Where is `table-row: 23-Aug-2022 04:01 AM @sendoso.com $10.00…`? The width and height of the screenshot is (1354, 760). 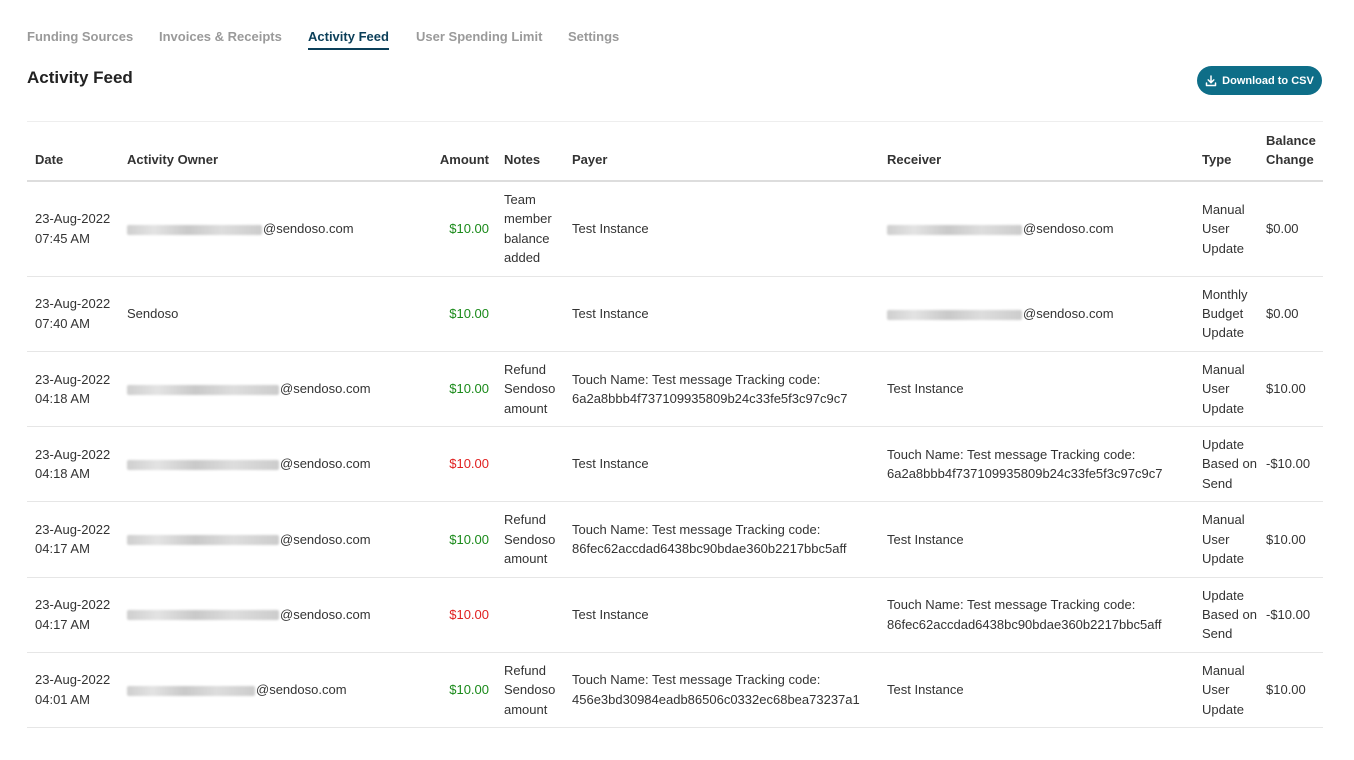 table-row: 23-Aug-2022 04:01 AM @sendoso.com $10.00… is located at coordinates (675, 690).